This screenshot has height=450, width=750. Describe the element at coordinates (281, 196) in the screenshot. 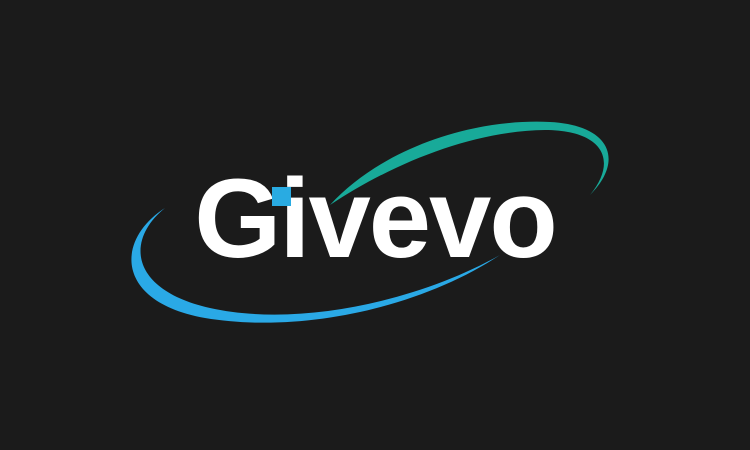

I see `accent-square` at that location.